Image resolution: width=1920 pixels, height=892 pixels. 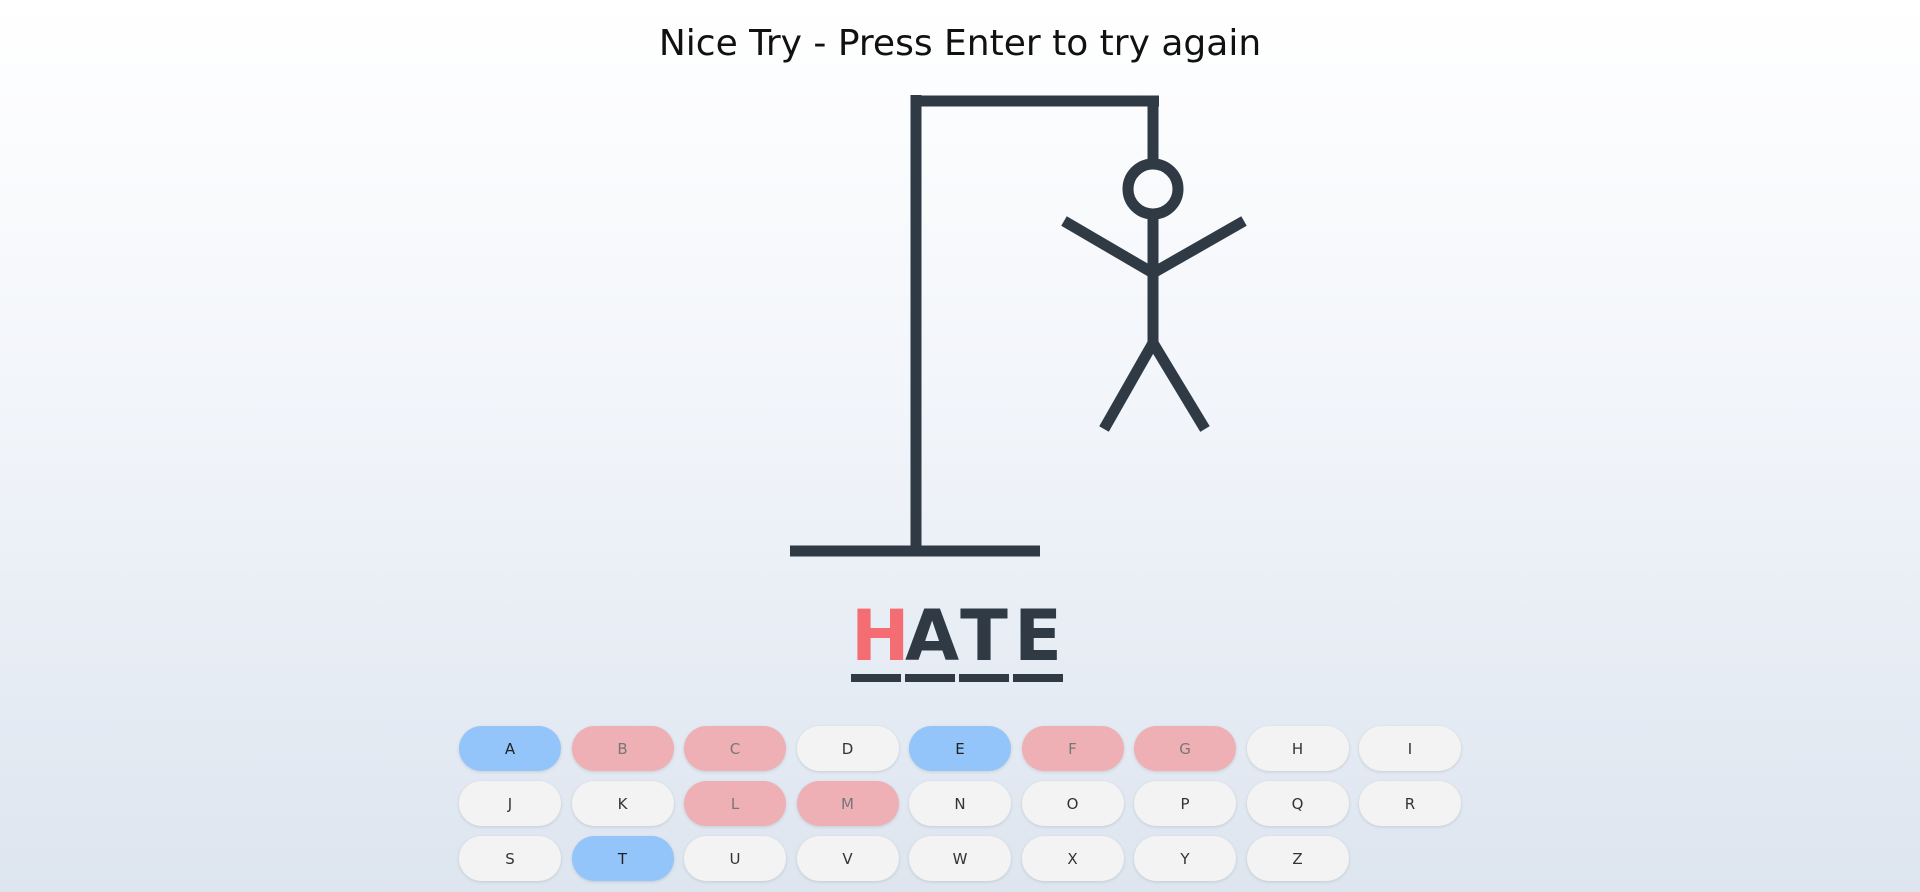 What do you see at coordinates (1128, 386) in the screenshot?
I see `stickman-left-leg` at bounding box center [1128, 386].